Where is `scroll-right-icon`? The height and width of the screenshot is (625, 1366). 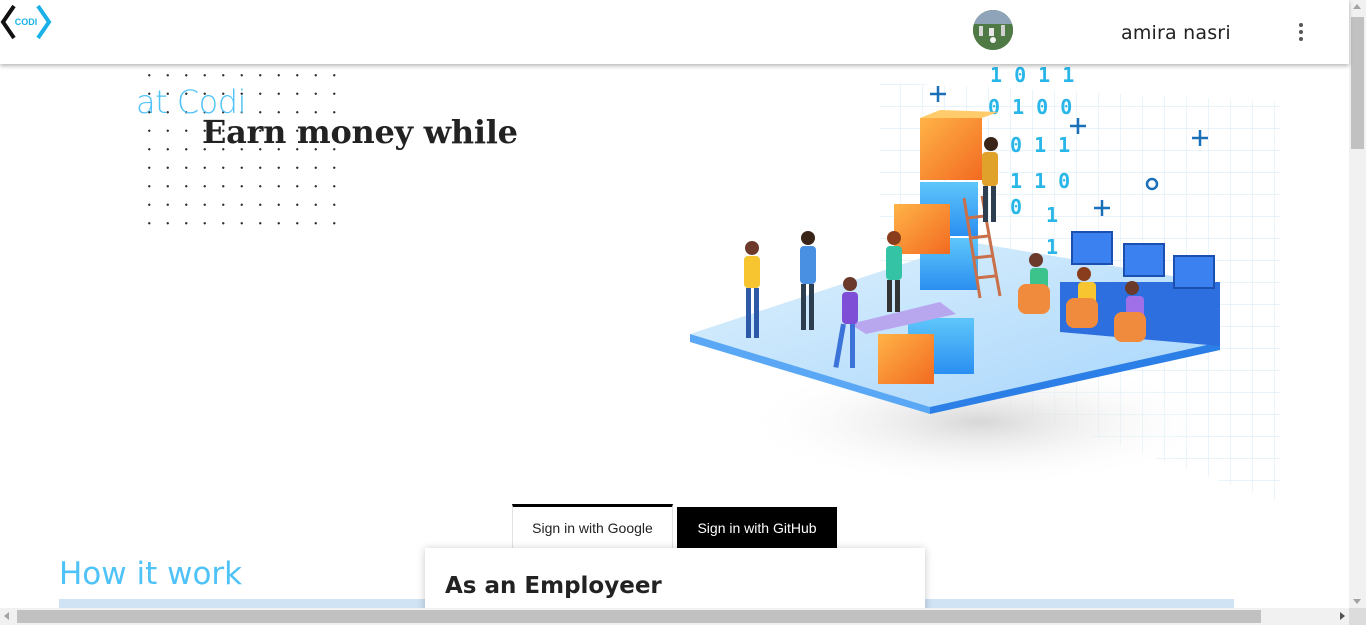
scroll-right-icon is located at coordinates (1342, 616).